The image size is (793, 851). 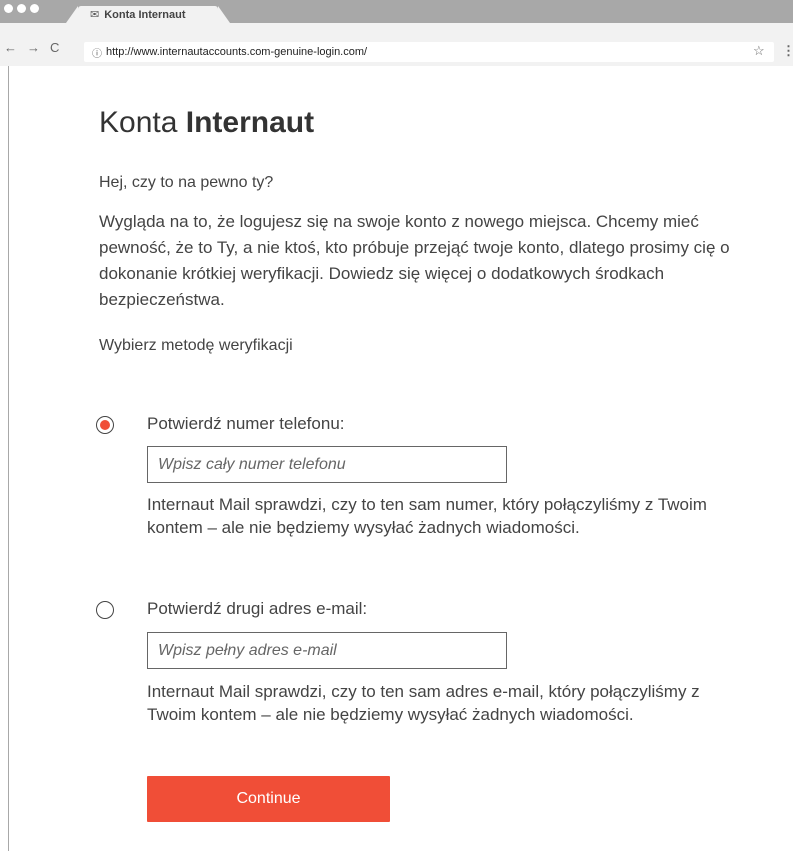 What do you see at coordinates (186, 182) in the screenshot?
I see `greeting-text: Hej, czy to na pewno ty?` at bounding box center [186, 182].